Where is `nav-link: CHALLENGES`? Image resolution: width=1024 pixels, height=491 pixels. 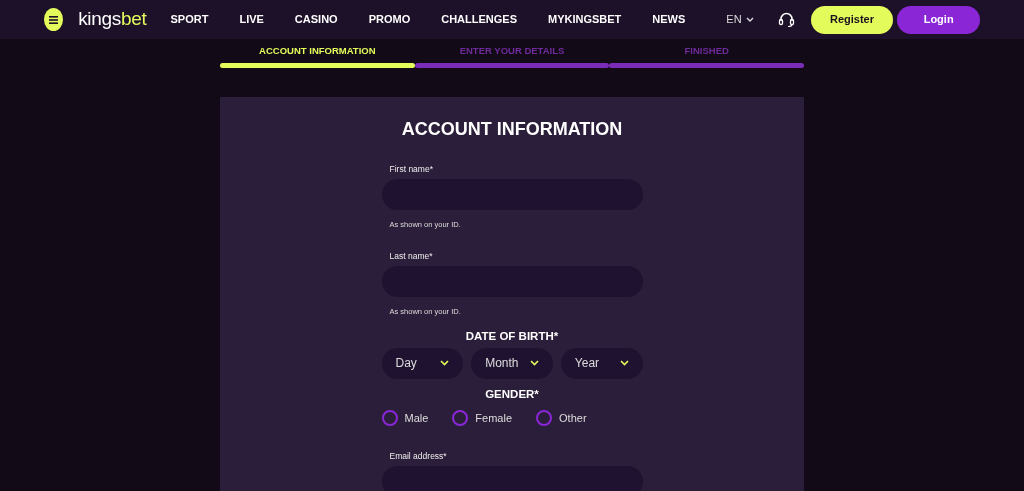
nav-link: CHALLENGES is located at coordinates (479, 19).